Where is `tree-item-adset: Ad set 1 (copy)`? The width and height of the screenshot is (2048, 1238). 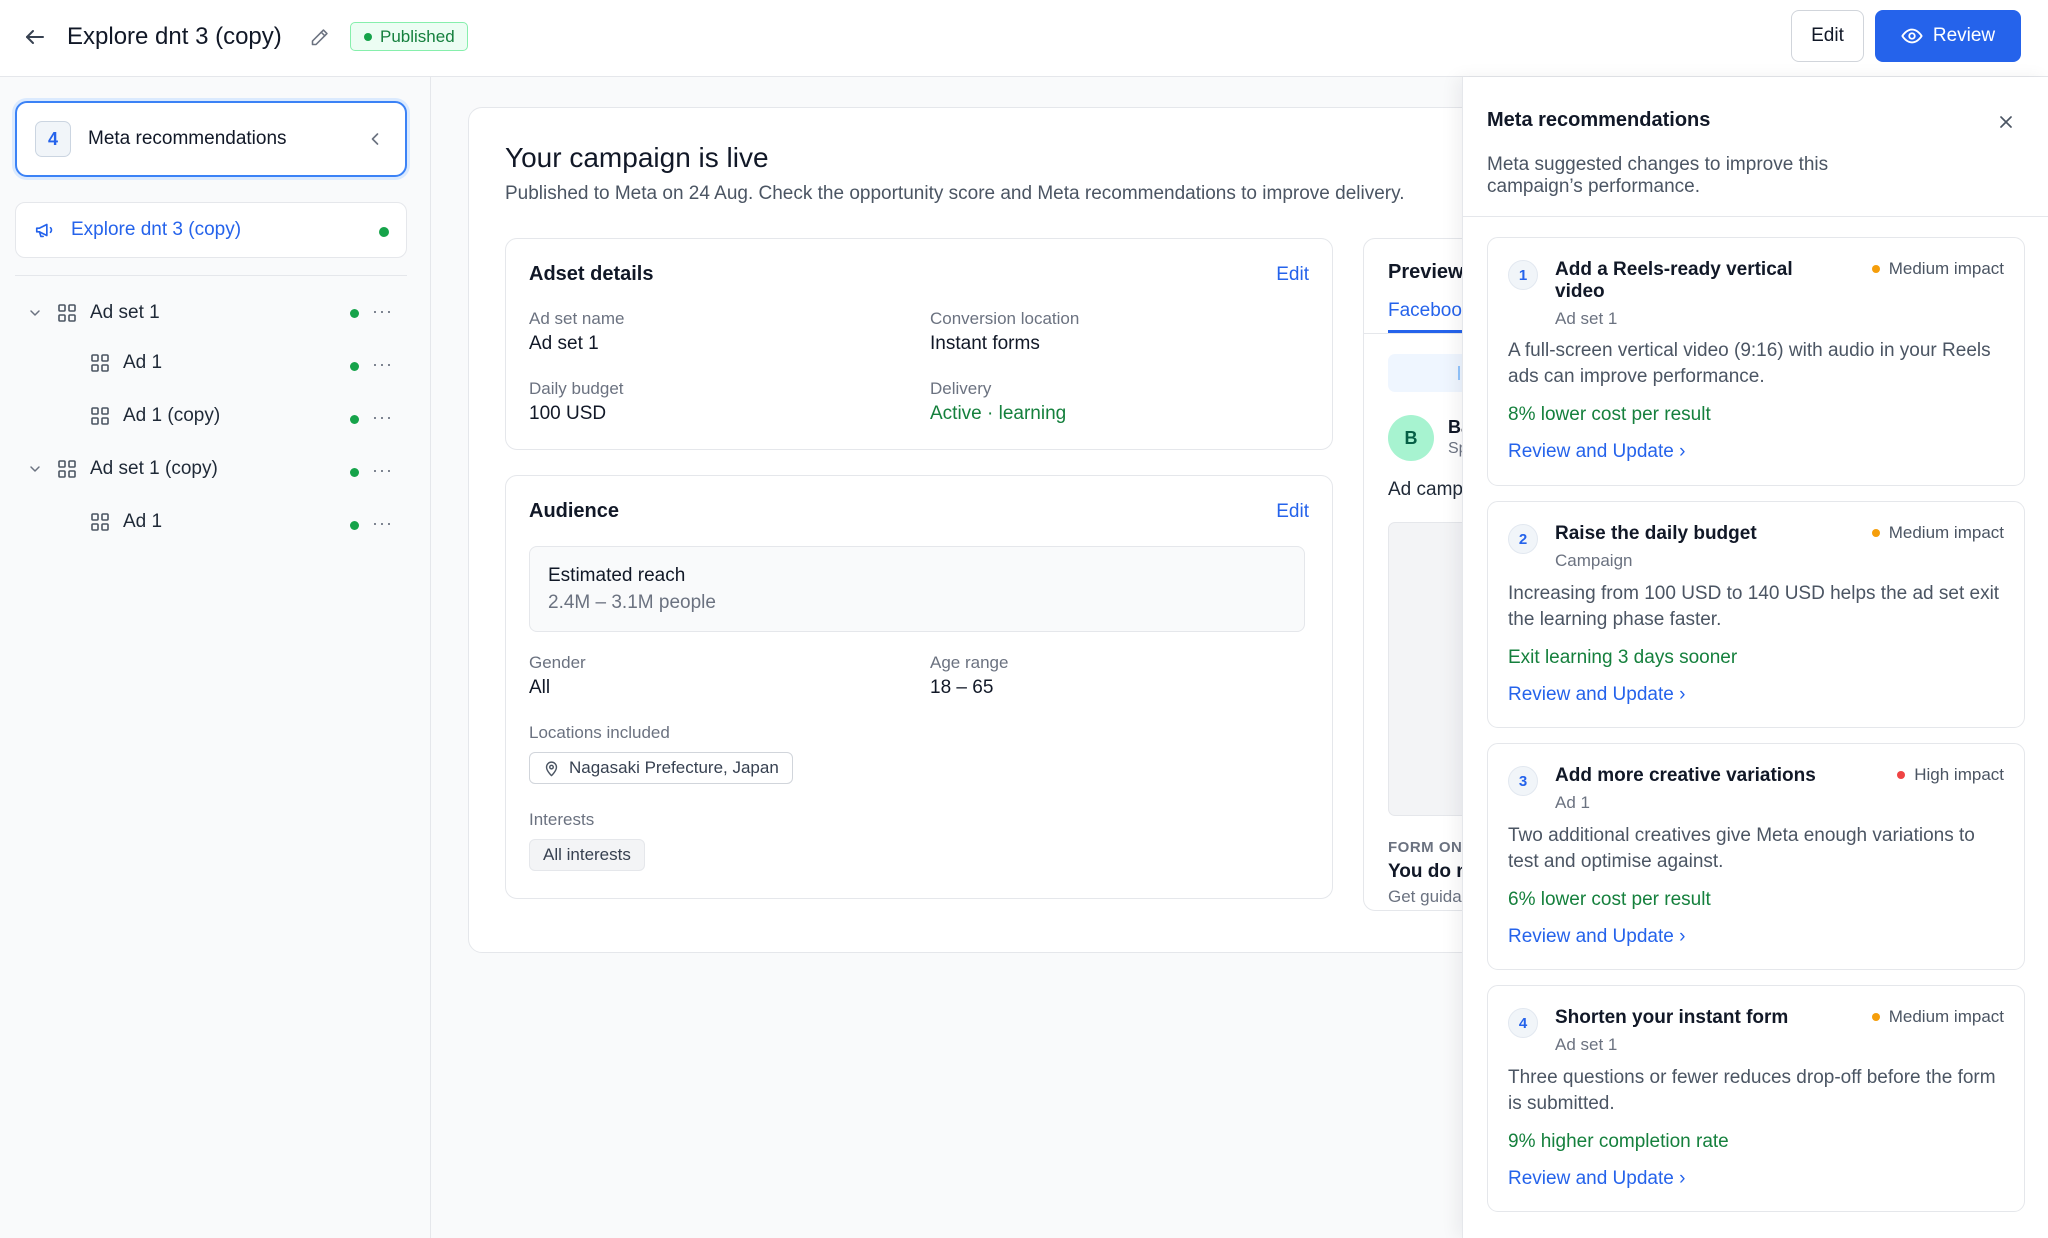 tree-item-adset: Ad set 1 (copy) is located at coordinates (121, 469).